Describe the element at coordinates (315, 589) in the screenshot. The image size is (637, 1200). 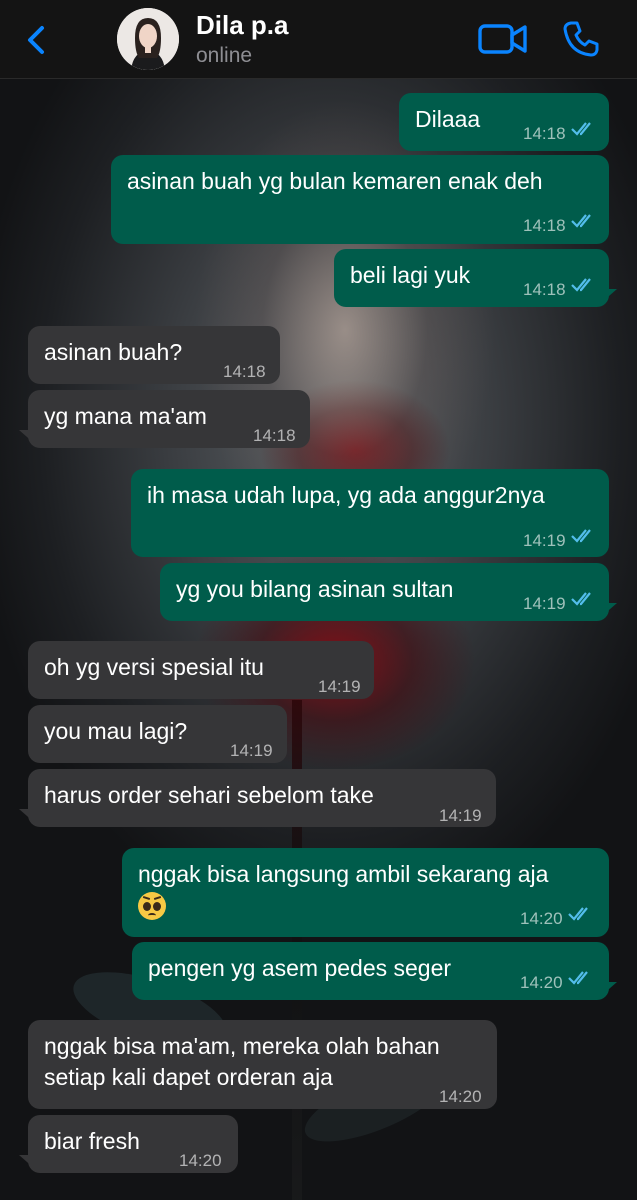
I see `message-text: yg you bilang asinan sultan` at that location.